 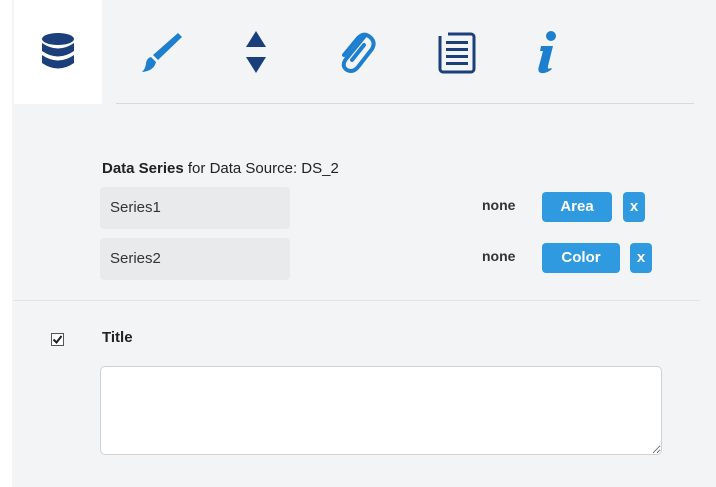 I want to click on database-icon, so click(x=58, y=51).